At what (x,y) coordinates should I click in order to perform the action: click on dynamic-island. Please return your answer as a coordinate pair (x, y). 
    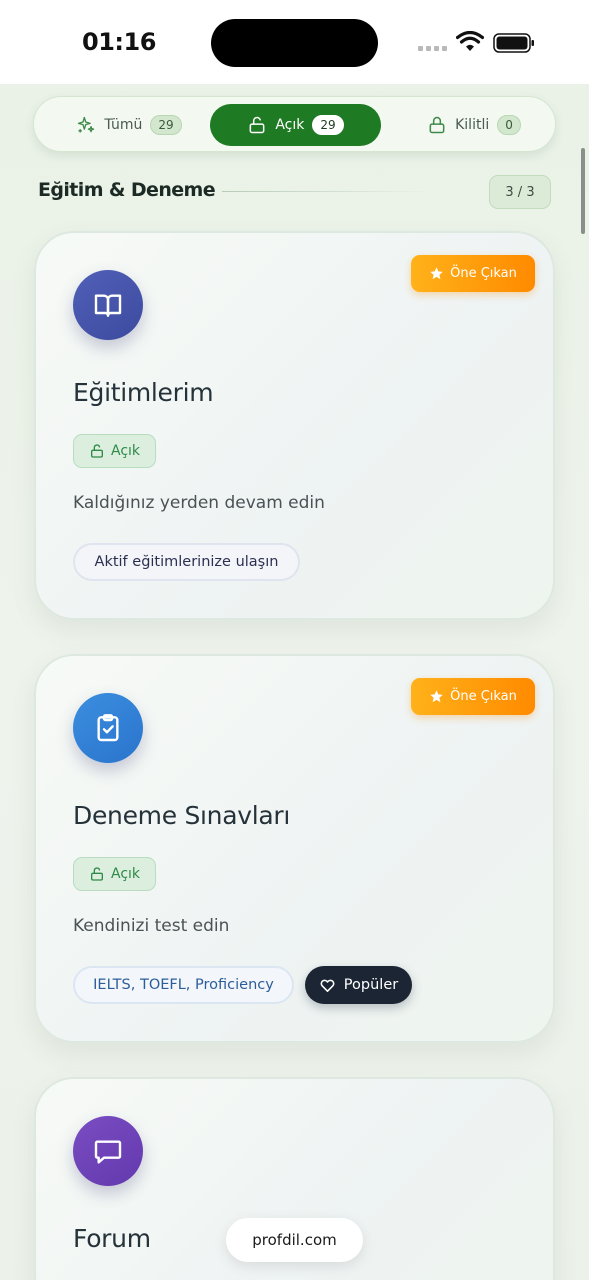
    Looking at the image, I should click on (294, 43).